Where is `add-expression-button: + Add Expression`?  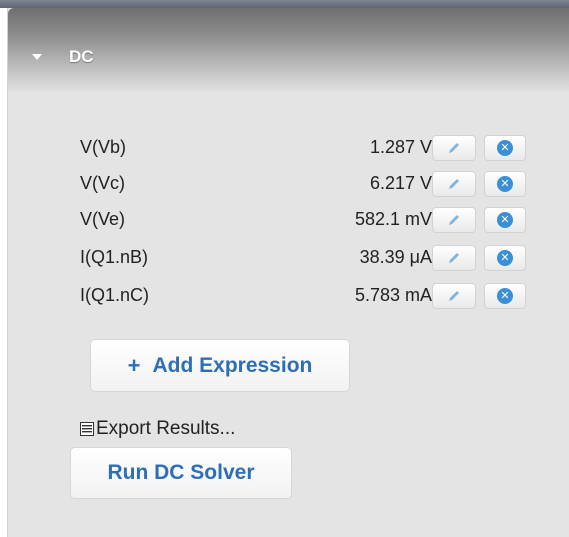 add-expression-button: + Add Expression is located at coordinates (220, 365).